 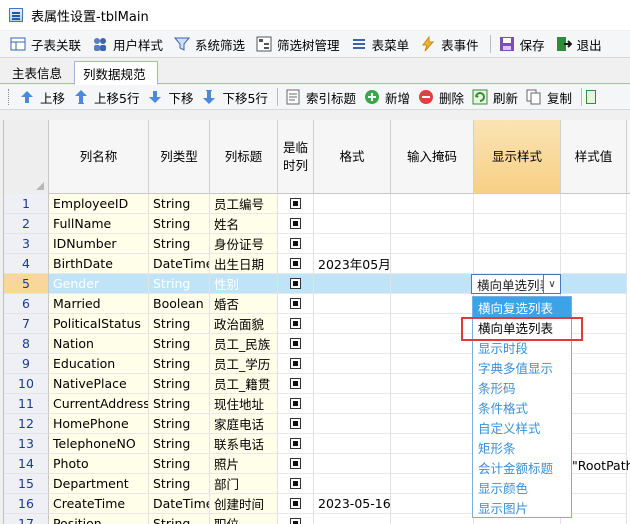 I want to click on header-col-name: 列名称, so click(x=99, y=157).